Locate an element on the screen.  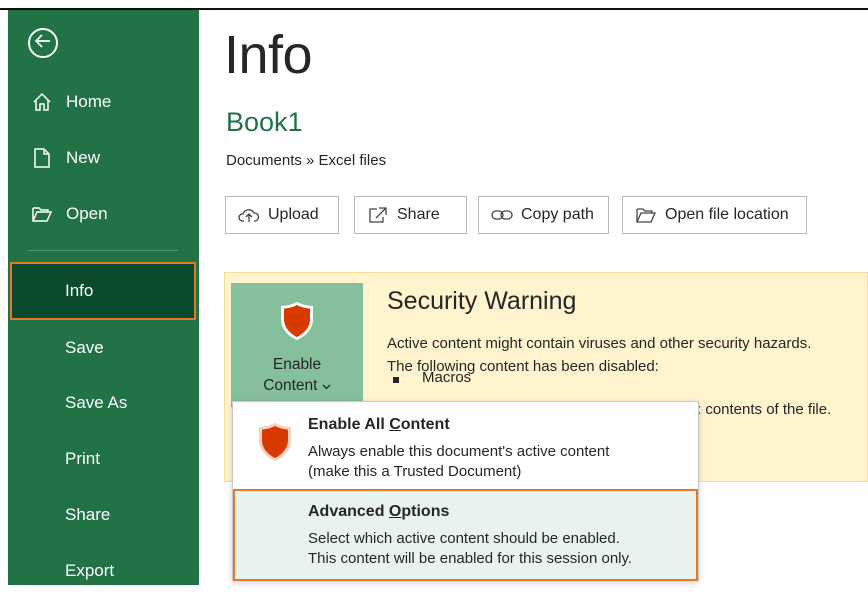
sidebar-item-label: Info is located at coordinates (79, 290).